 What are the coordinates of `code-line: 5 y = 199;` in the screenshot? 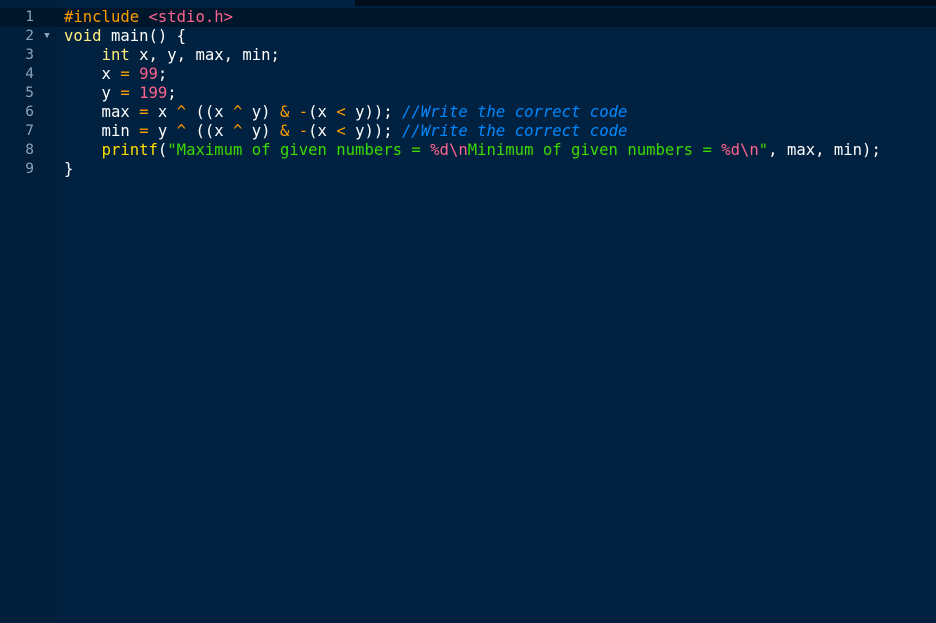 It's located at (468, 93).